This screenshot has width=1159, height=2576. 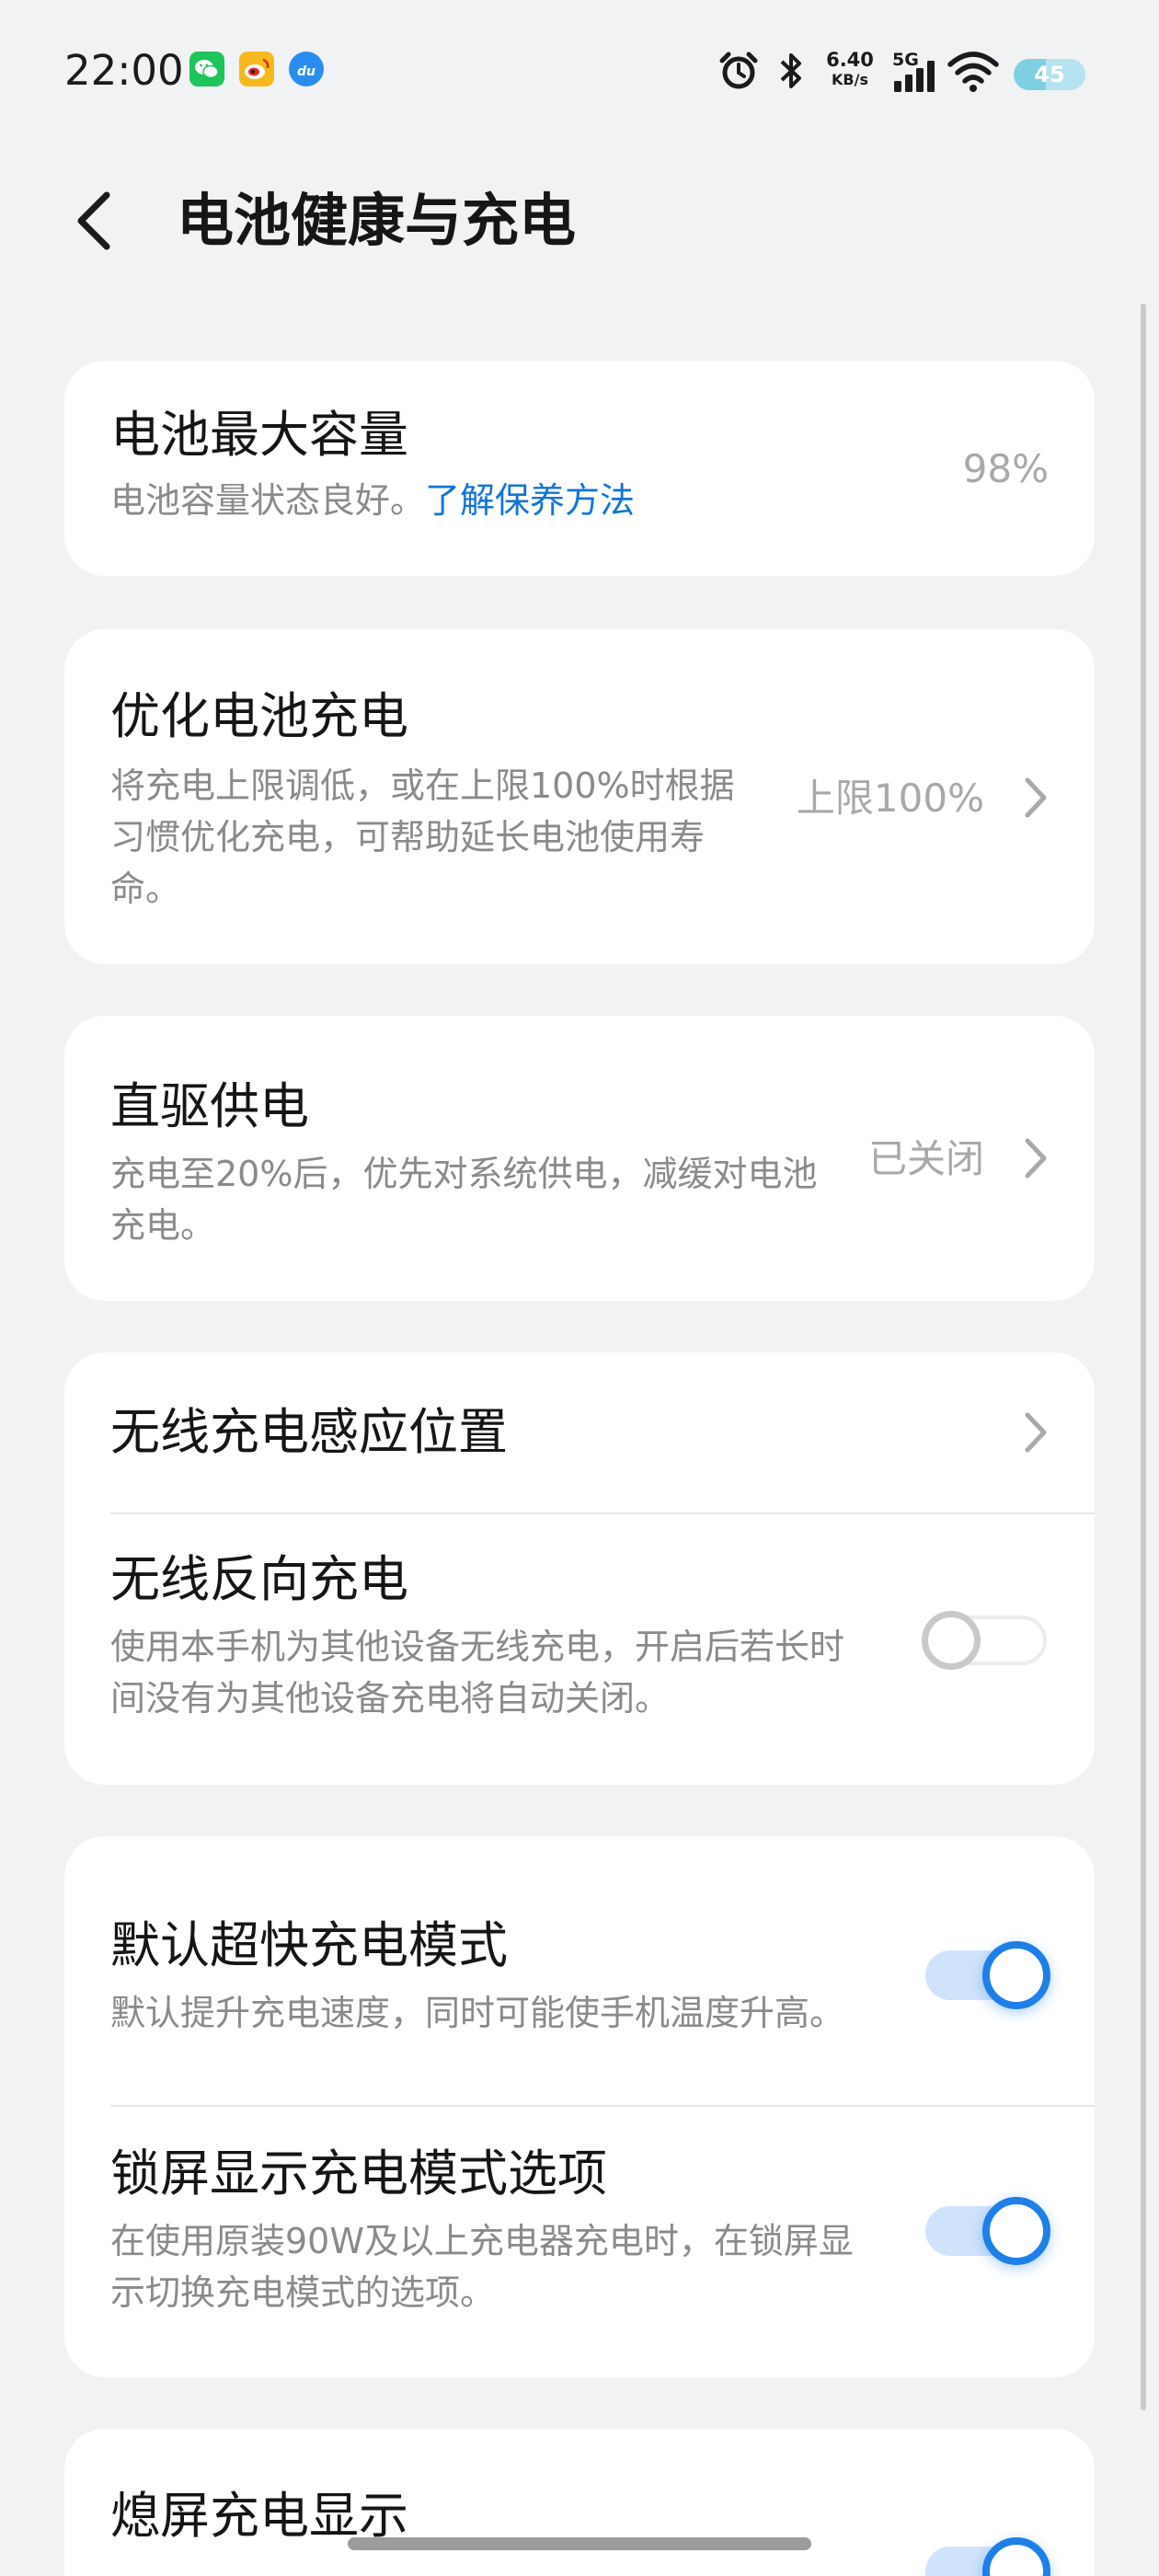 What do you see at coordinates (377, 220) in the screenshot?
I see `page-title: 电池健康与充电` at bounding box center [377, 220].